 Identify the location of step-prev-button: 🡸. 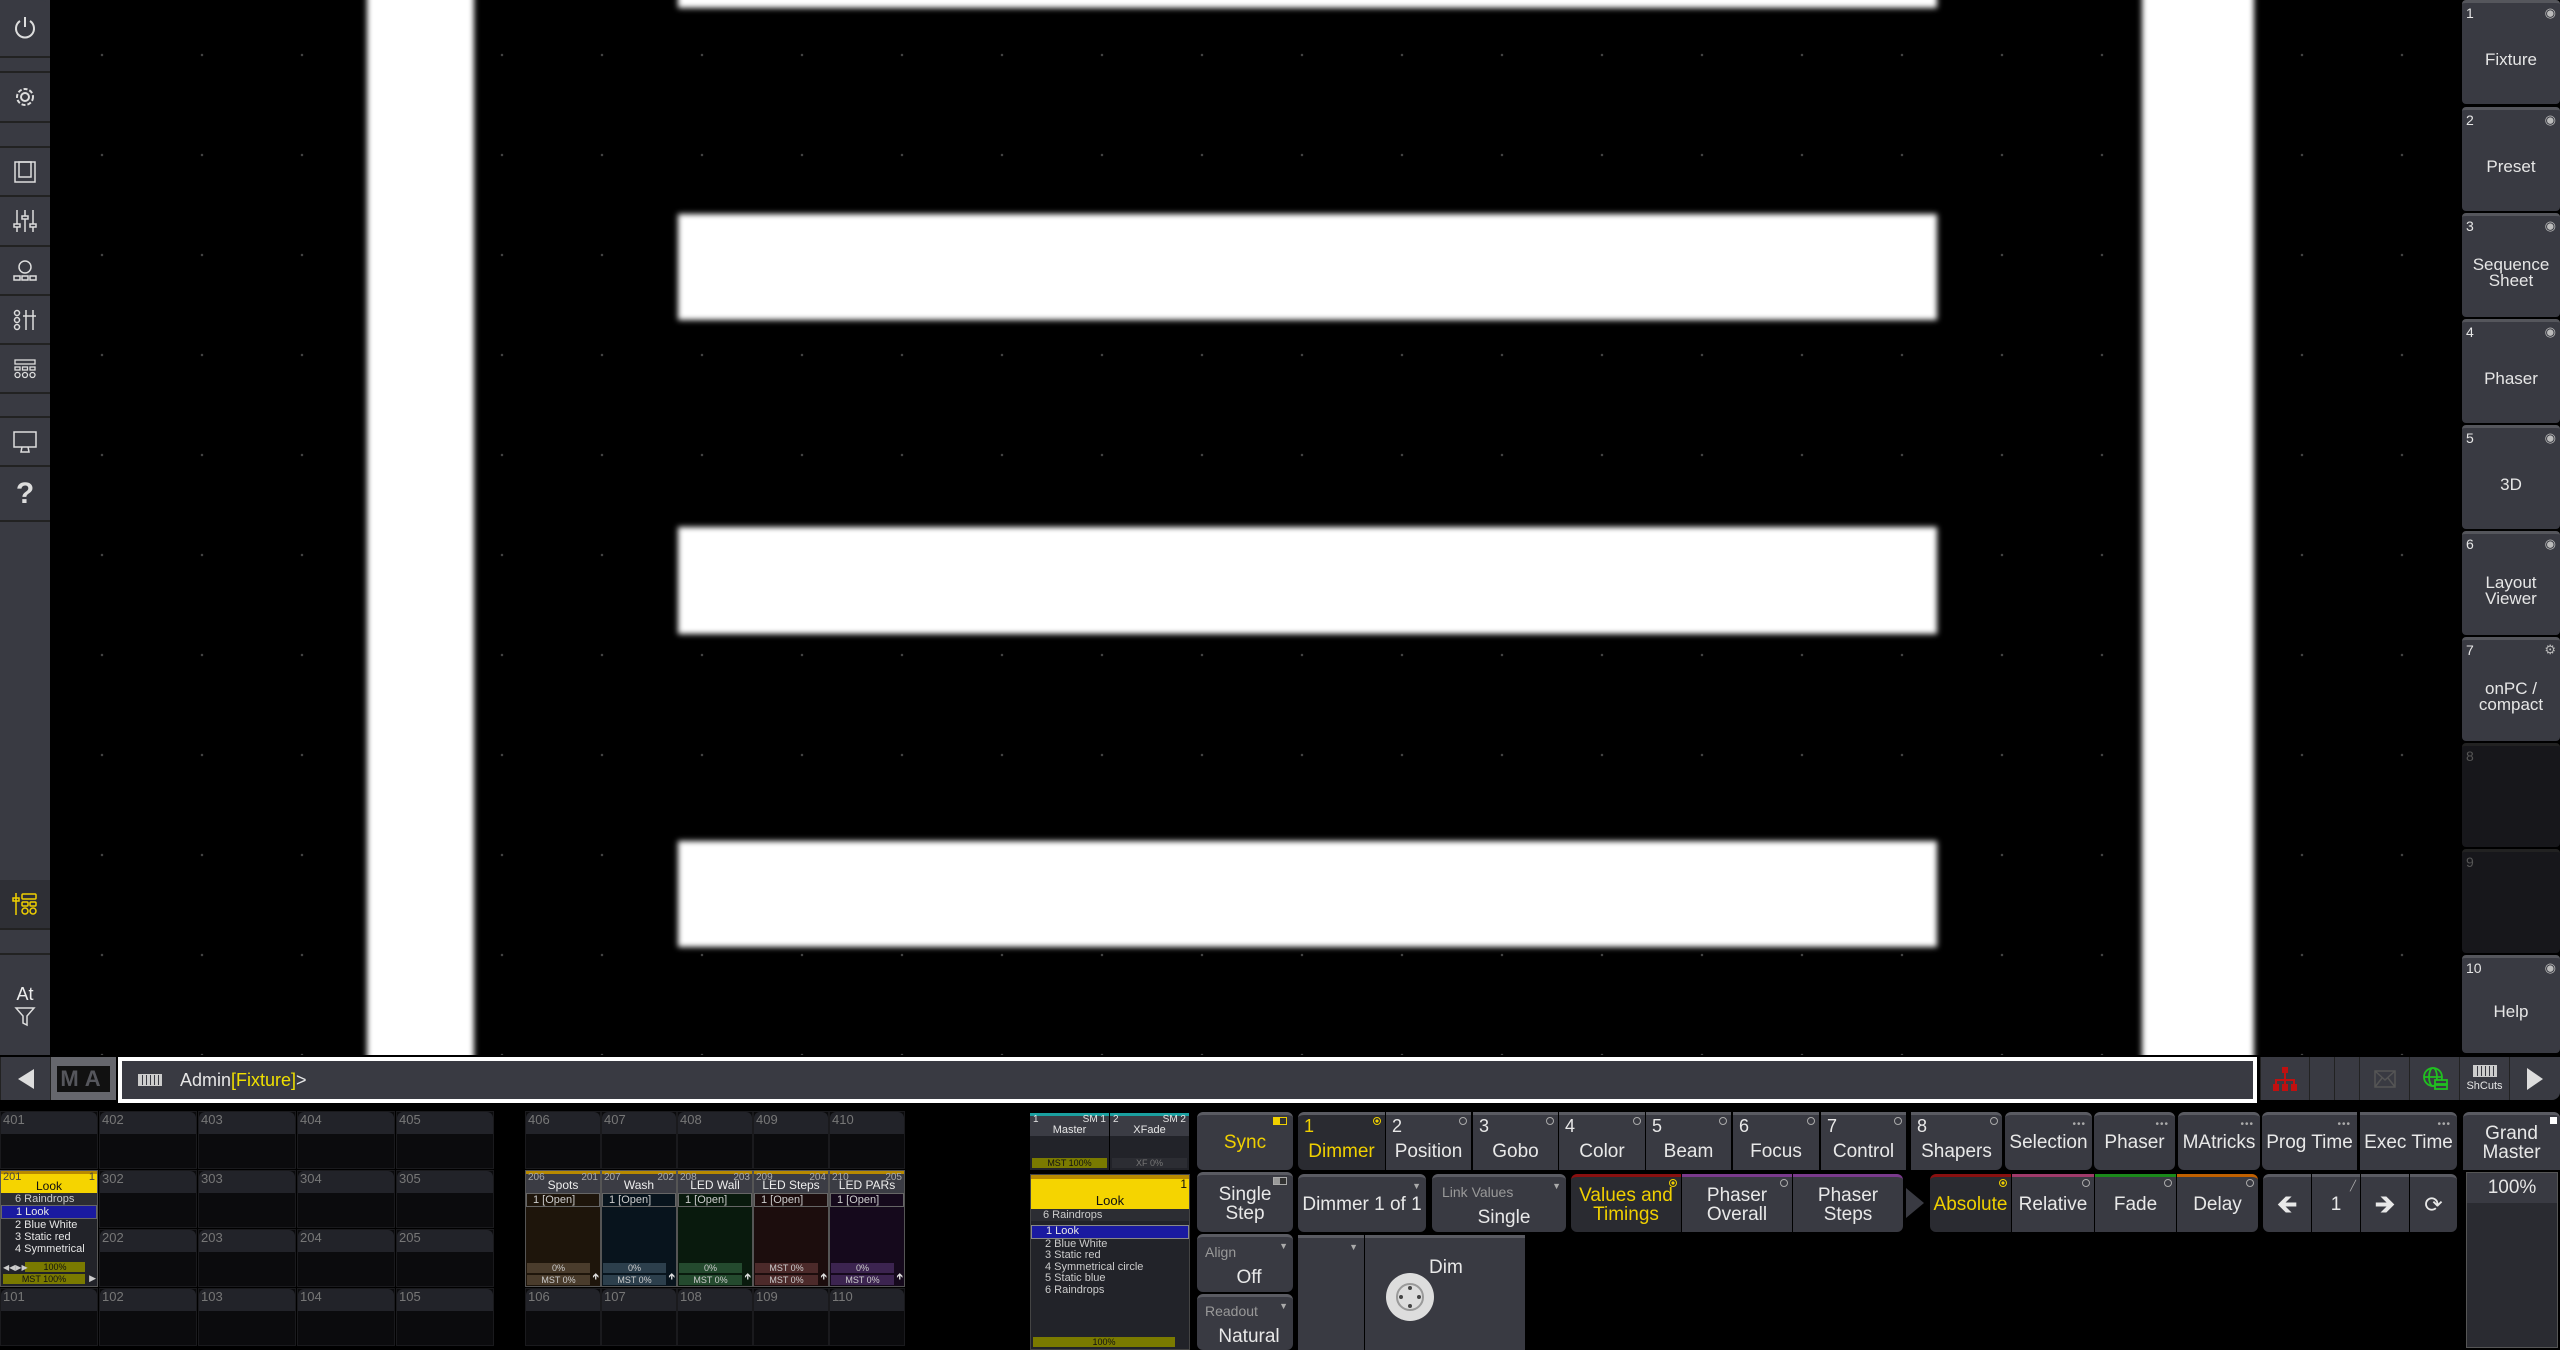
(2287, 1203).